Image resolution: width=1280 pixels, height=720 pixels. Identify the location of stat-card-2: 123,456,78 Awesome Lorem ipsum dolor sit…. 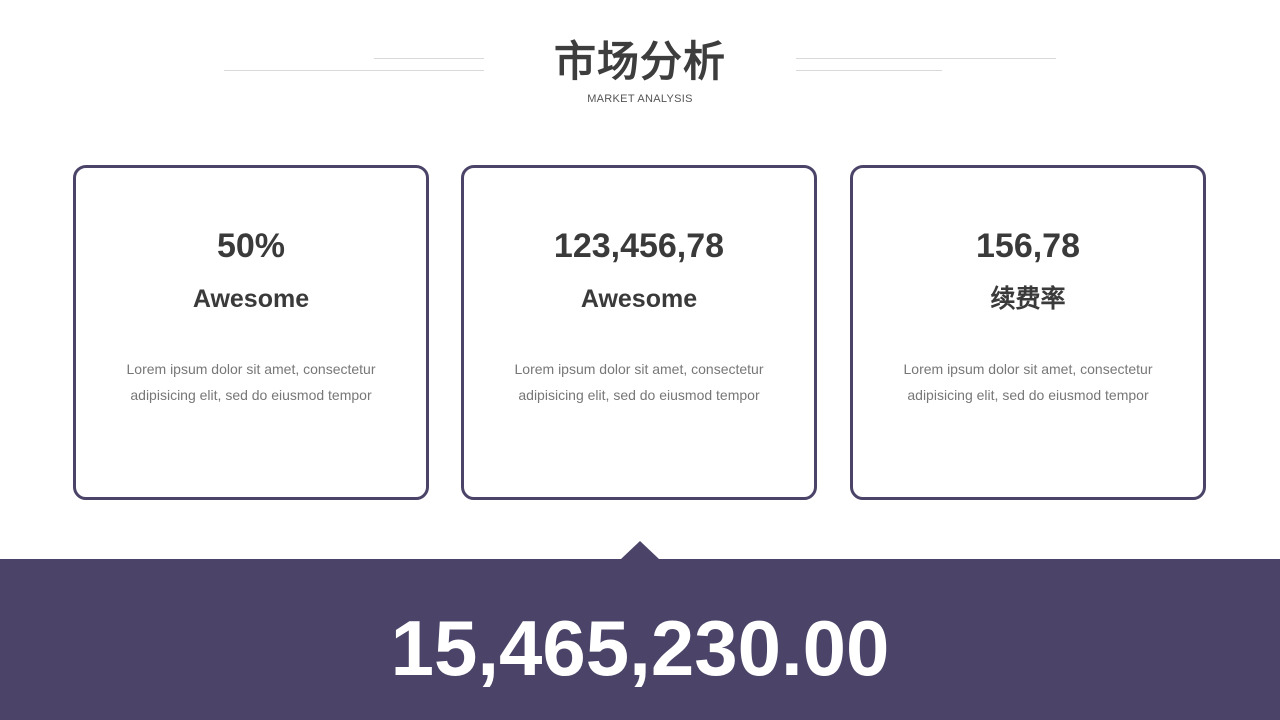
(639, 332).